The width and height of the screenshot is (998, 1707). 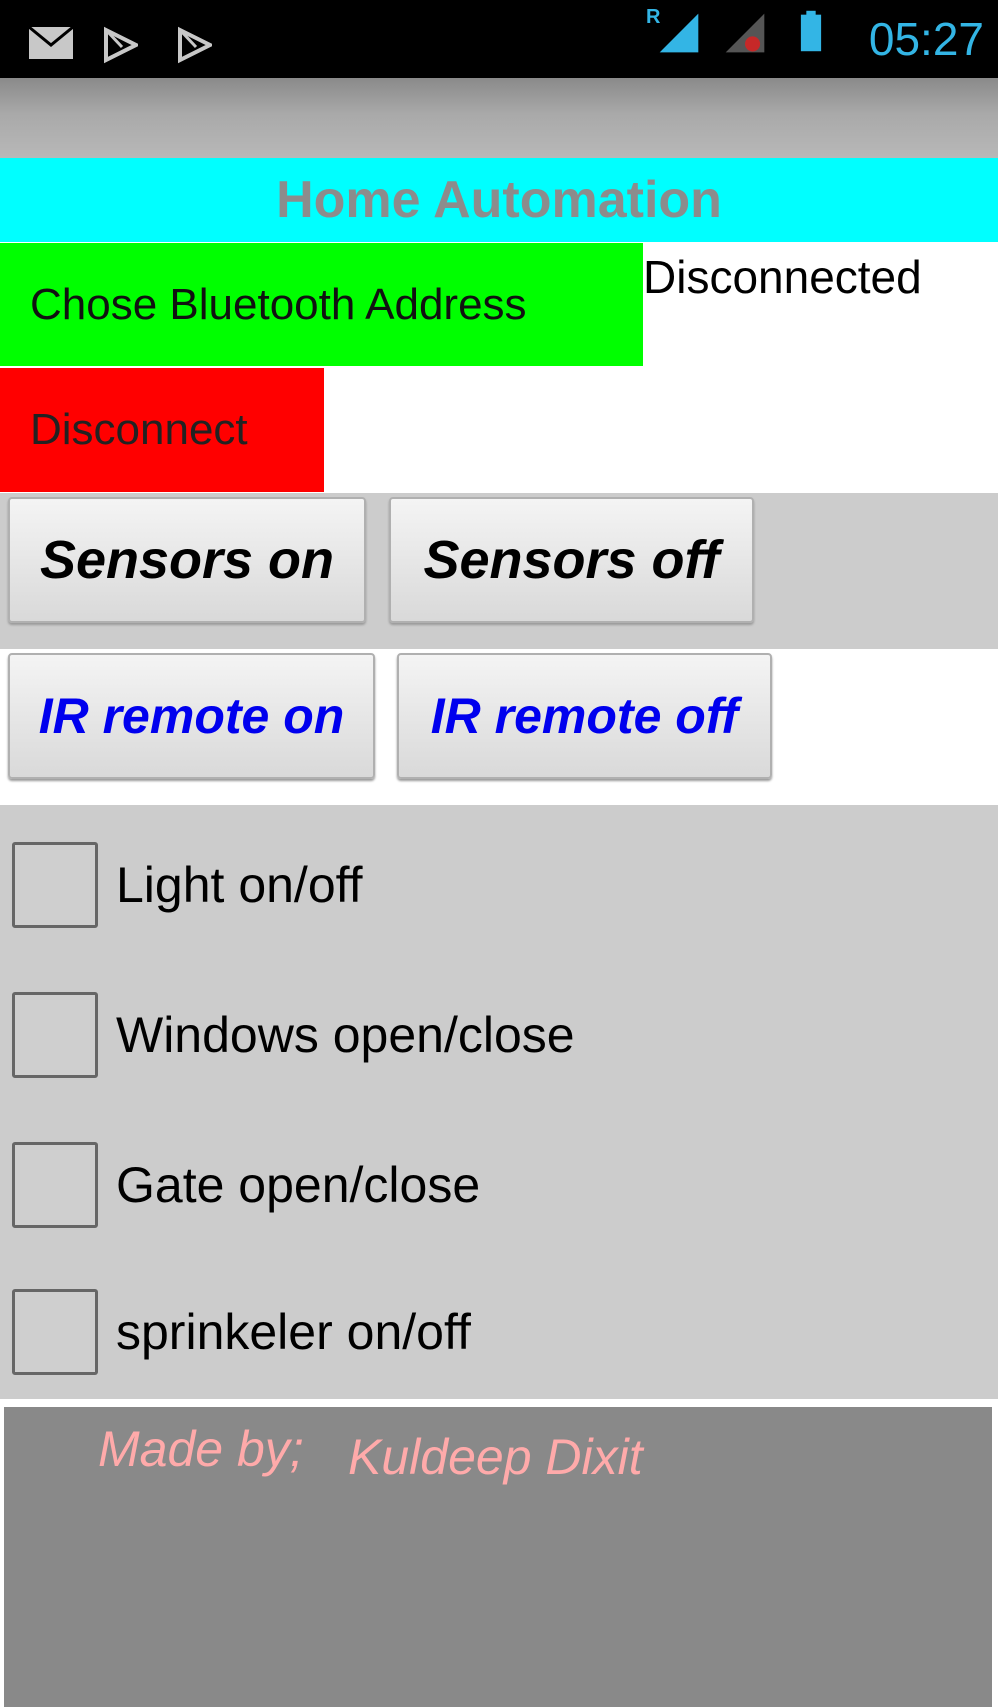 What do you see at coordinates (162, 430) in the screenshot?
I see `disconnect-button: Disconnect` at bounding box center [162, 430].